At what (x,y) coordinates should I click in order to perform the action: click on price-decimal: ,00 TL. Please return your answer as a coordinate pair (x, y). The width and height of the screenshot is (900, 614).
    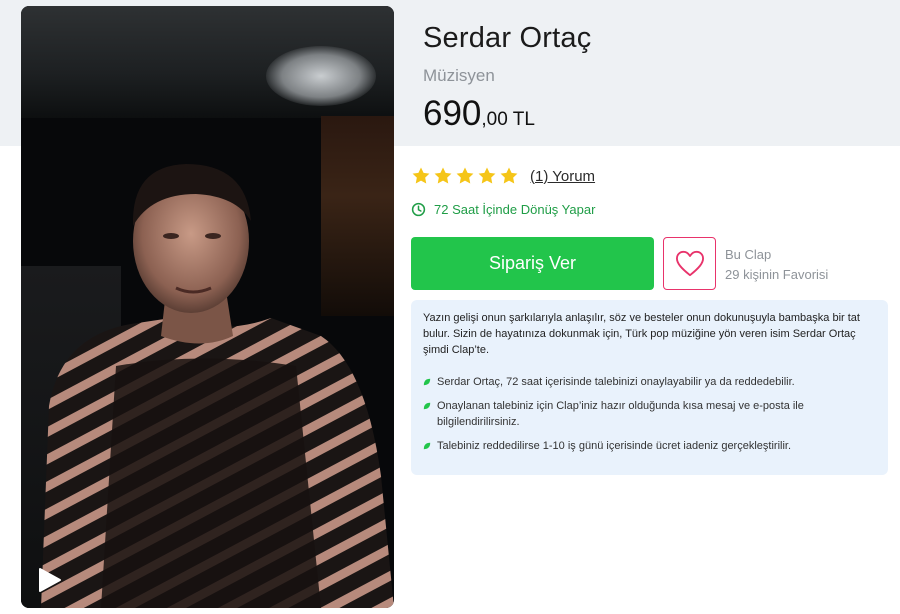
    Looking at the image, I should click on (508, 119).